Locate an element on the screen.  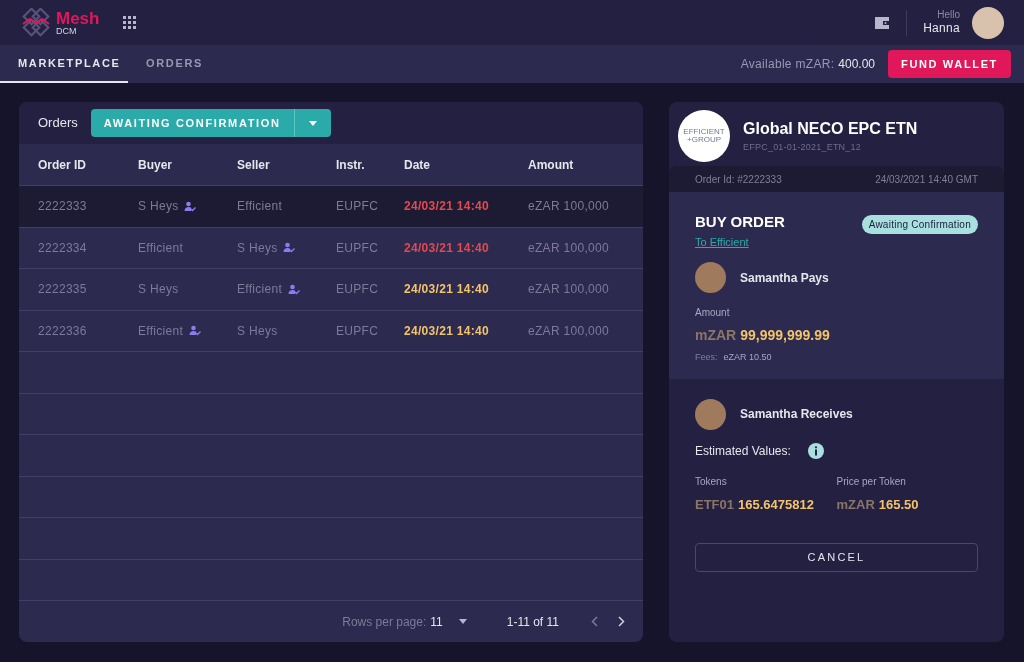
order-id: Order Id: #2222333 is located at coordinates (738, 179).